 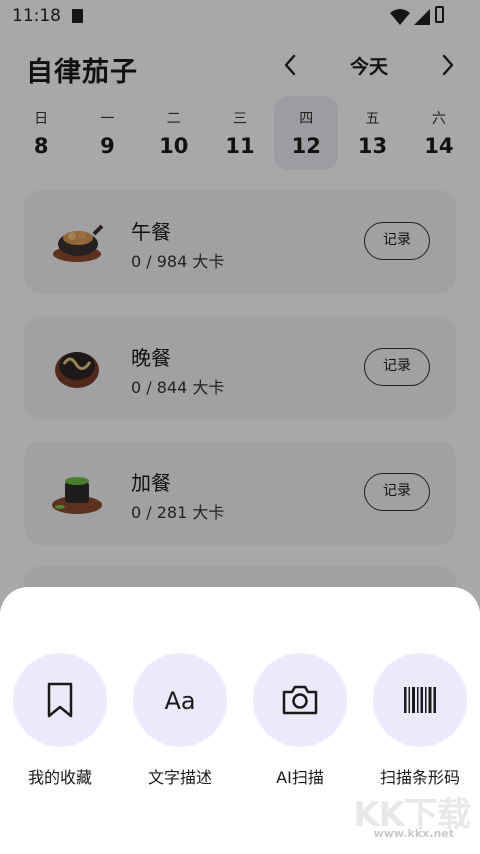 What do you see at coordinates (300, 777) in the screenshot?
I see `action-label: AI扫描` at bounding box center [300, 777].